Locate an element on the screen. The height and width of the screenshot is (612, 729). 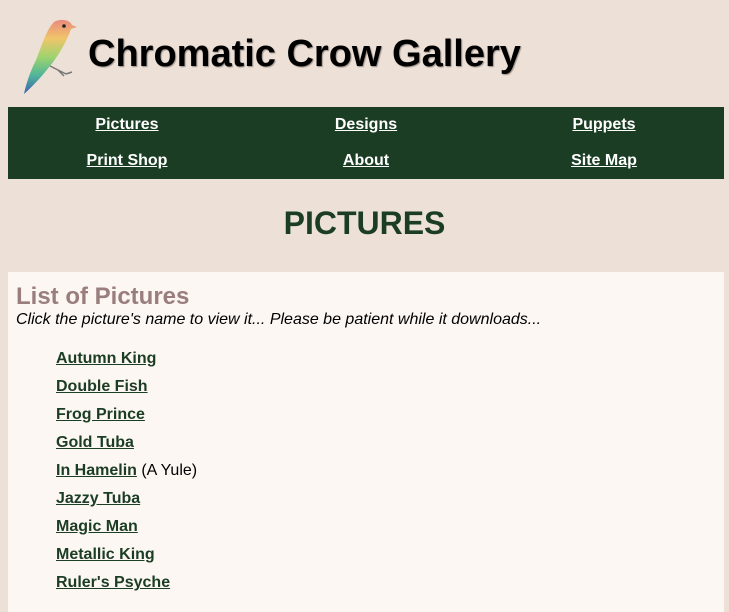
list-item: Double Fish is located at coordinates (102, 387).